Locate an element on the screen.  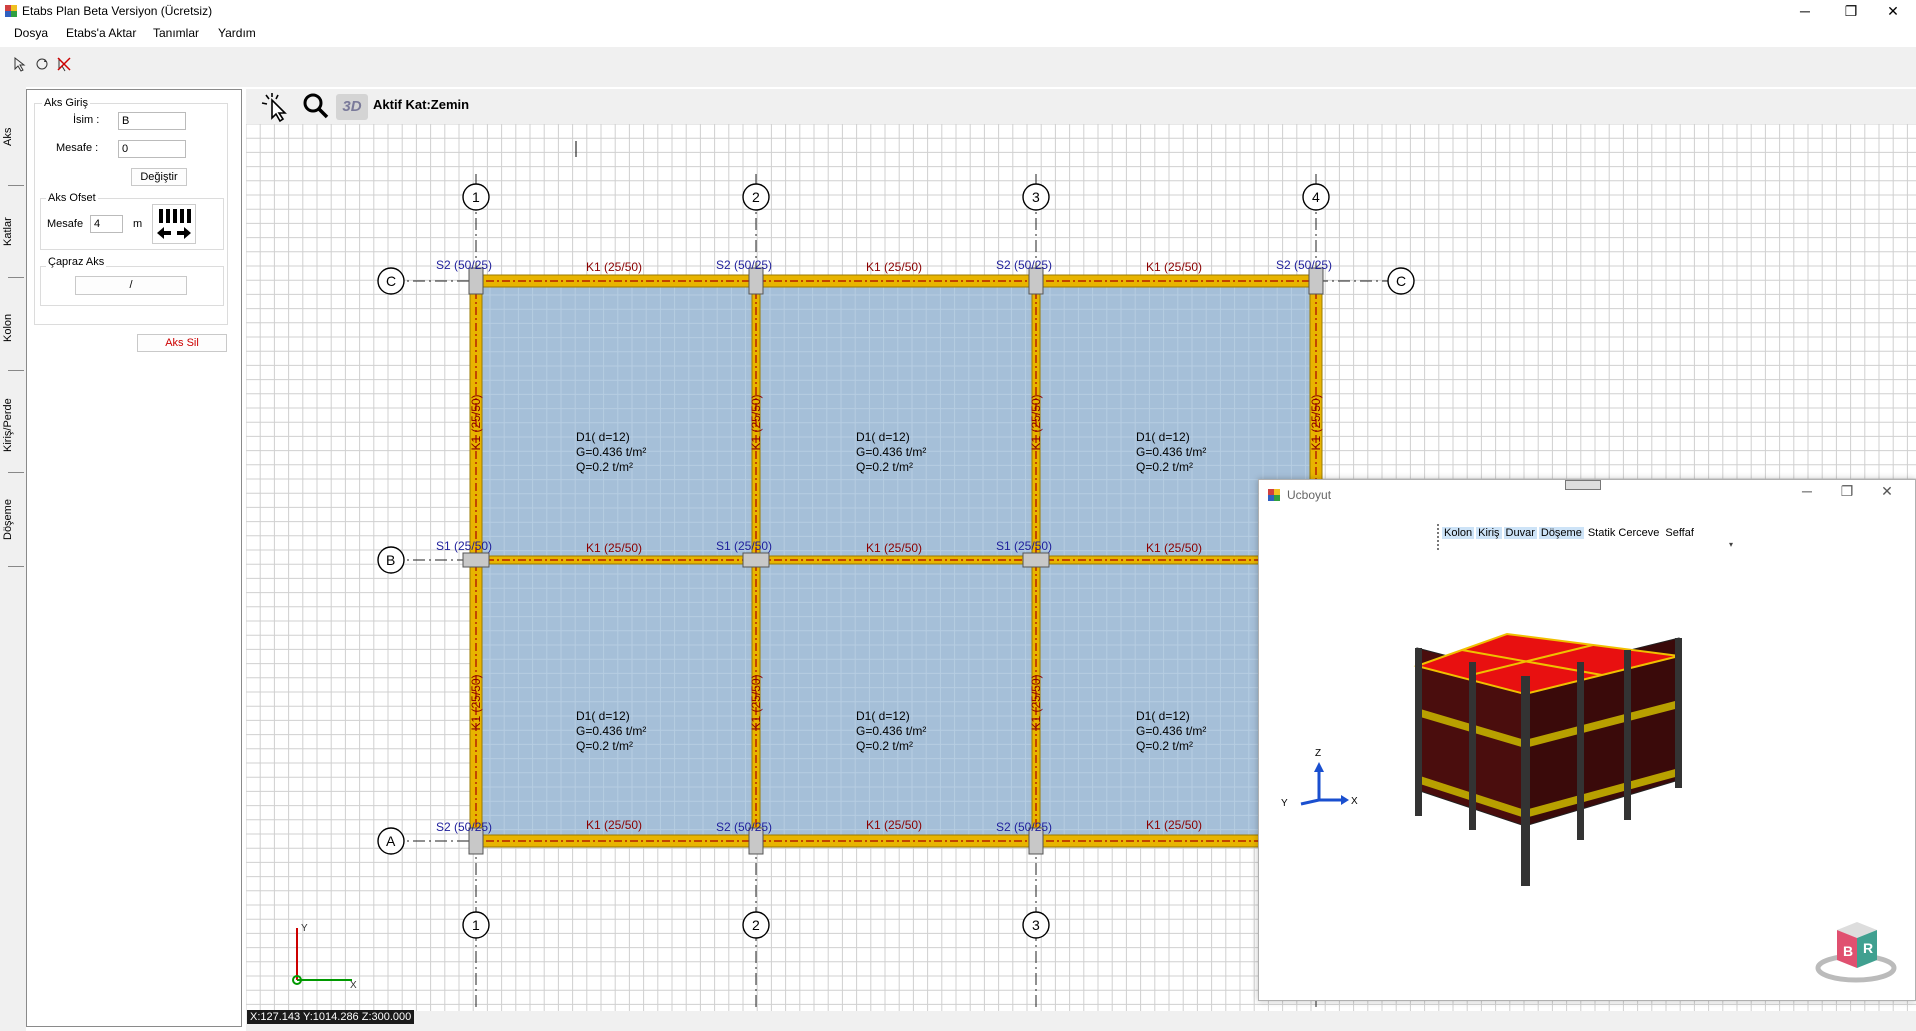
dock-handle is located at coordinates (1583, 485).